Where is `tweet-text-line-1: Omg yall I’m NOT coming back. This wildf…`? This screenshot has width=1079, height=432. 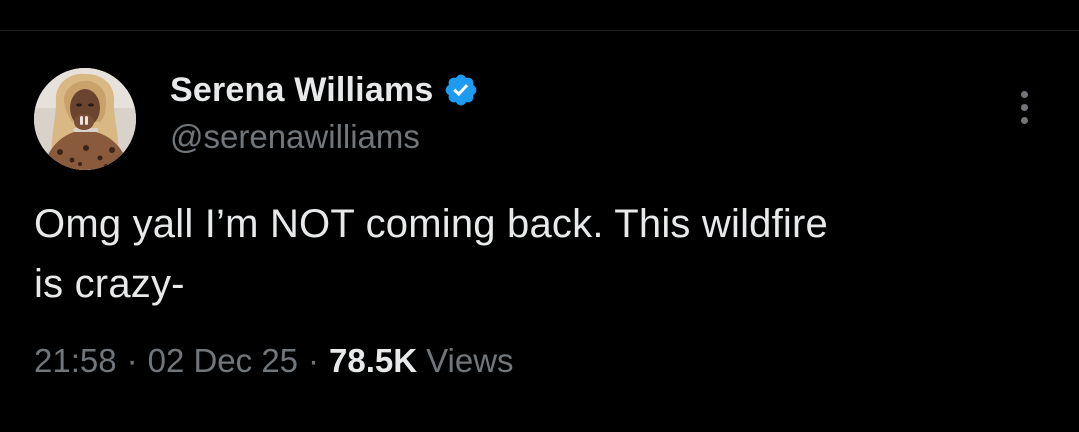
tweet-text-line-1: Omg yall I’m NOT coming back. This wildf… is located at coordinates (431, 224).